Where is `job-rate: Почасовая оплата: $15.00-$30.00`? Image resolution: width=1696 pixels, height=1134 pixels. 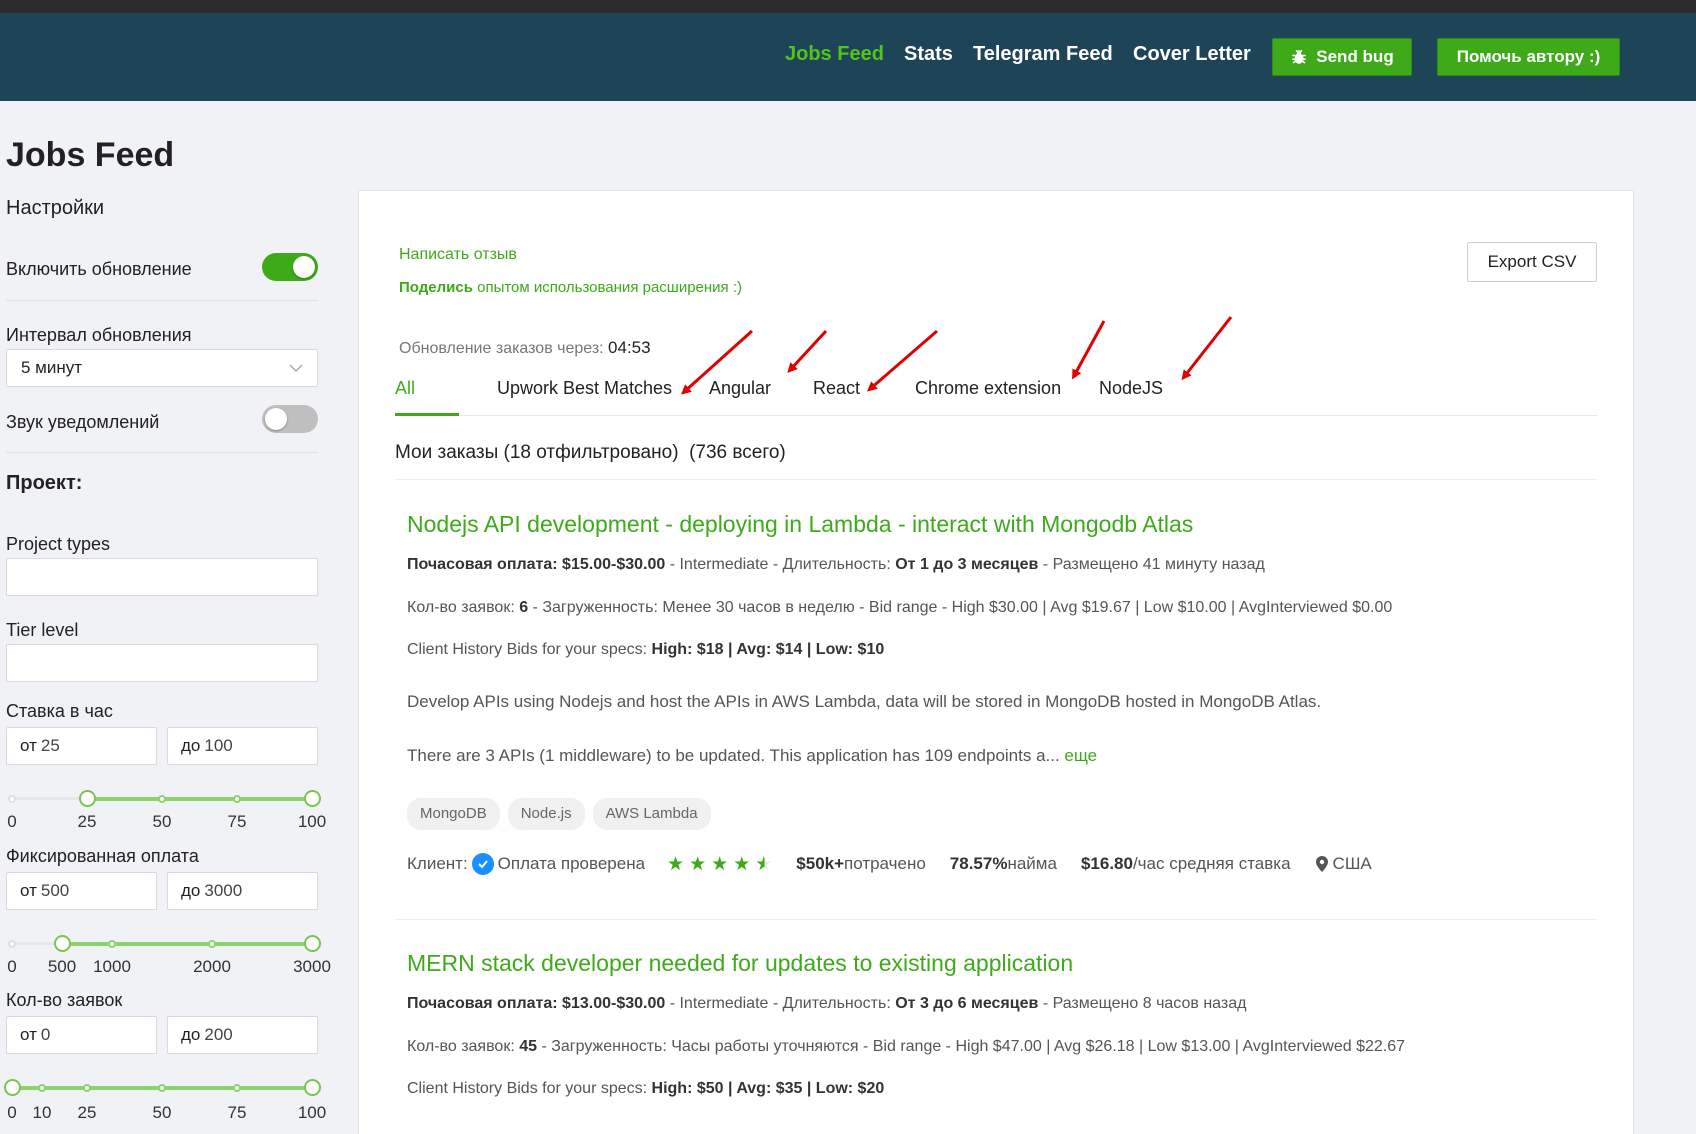
job-rate: Почасовая оплата: $15.00-$30.00 is located at coordinates (536, 564).